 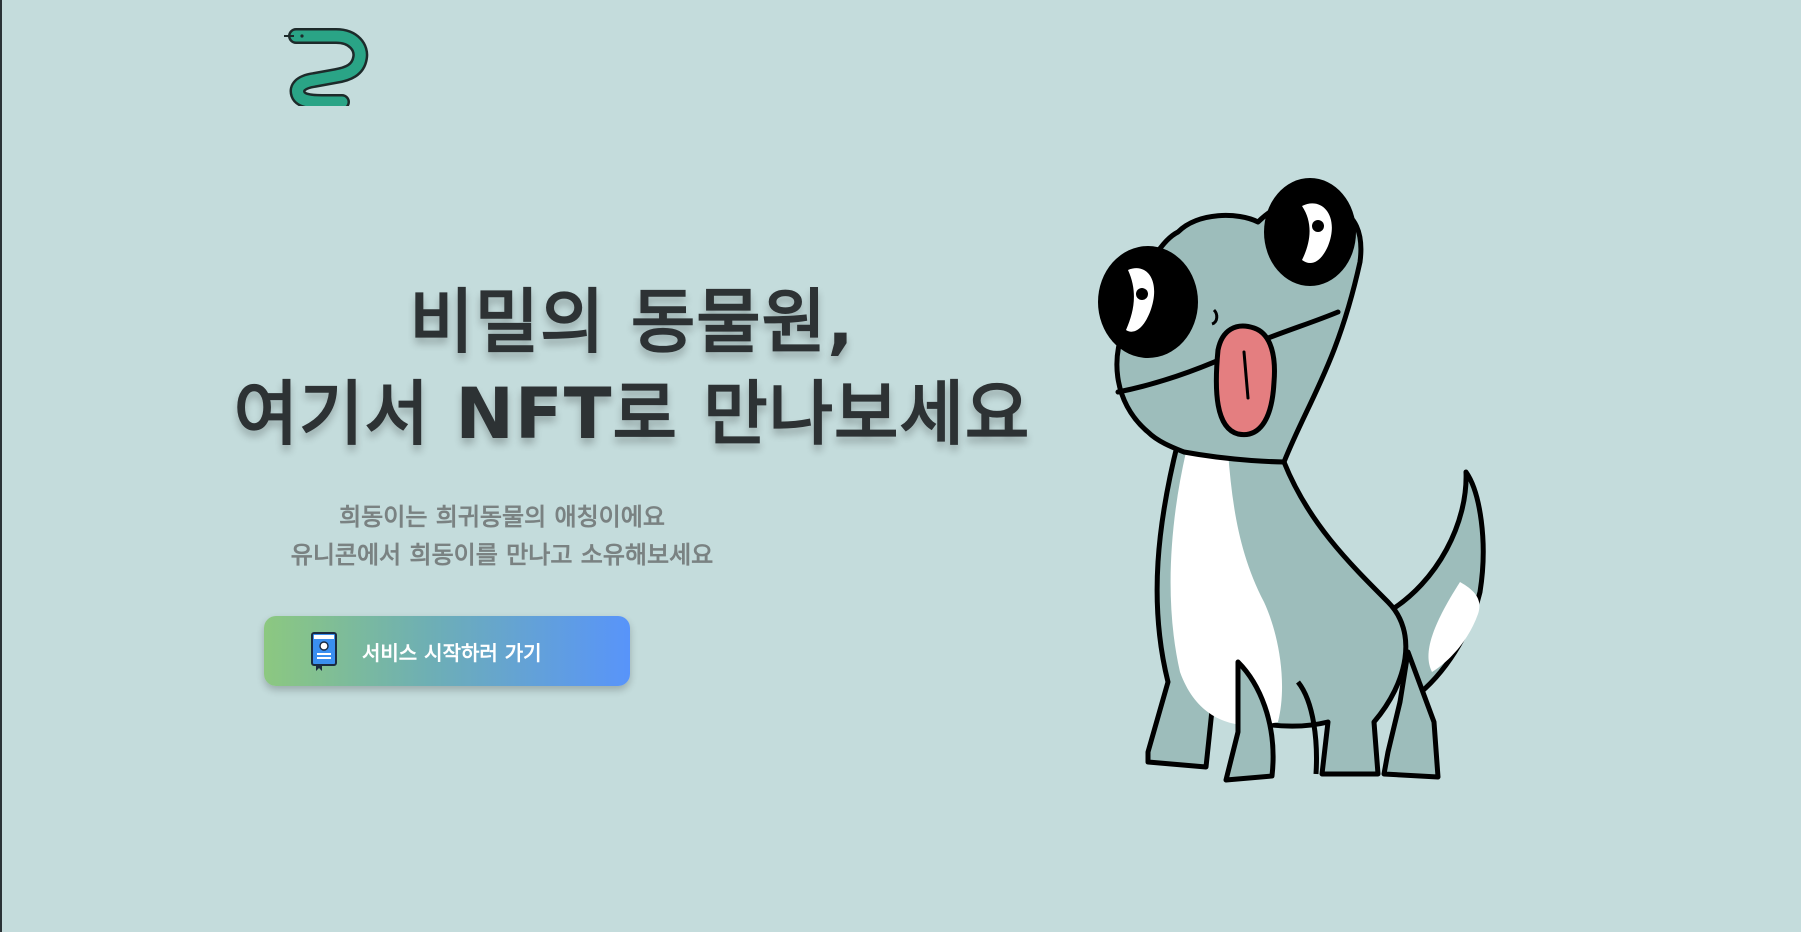 I want to click on hero-subtitle-line-2: 유니콘에서 희동이를 만나고 소유해보세요, so click(x=502, y=555).